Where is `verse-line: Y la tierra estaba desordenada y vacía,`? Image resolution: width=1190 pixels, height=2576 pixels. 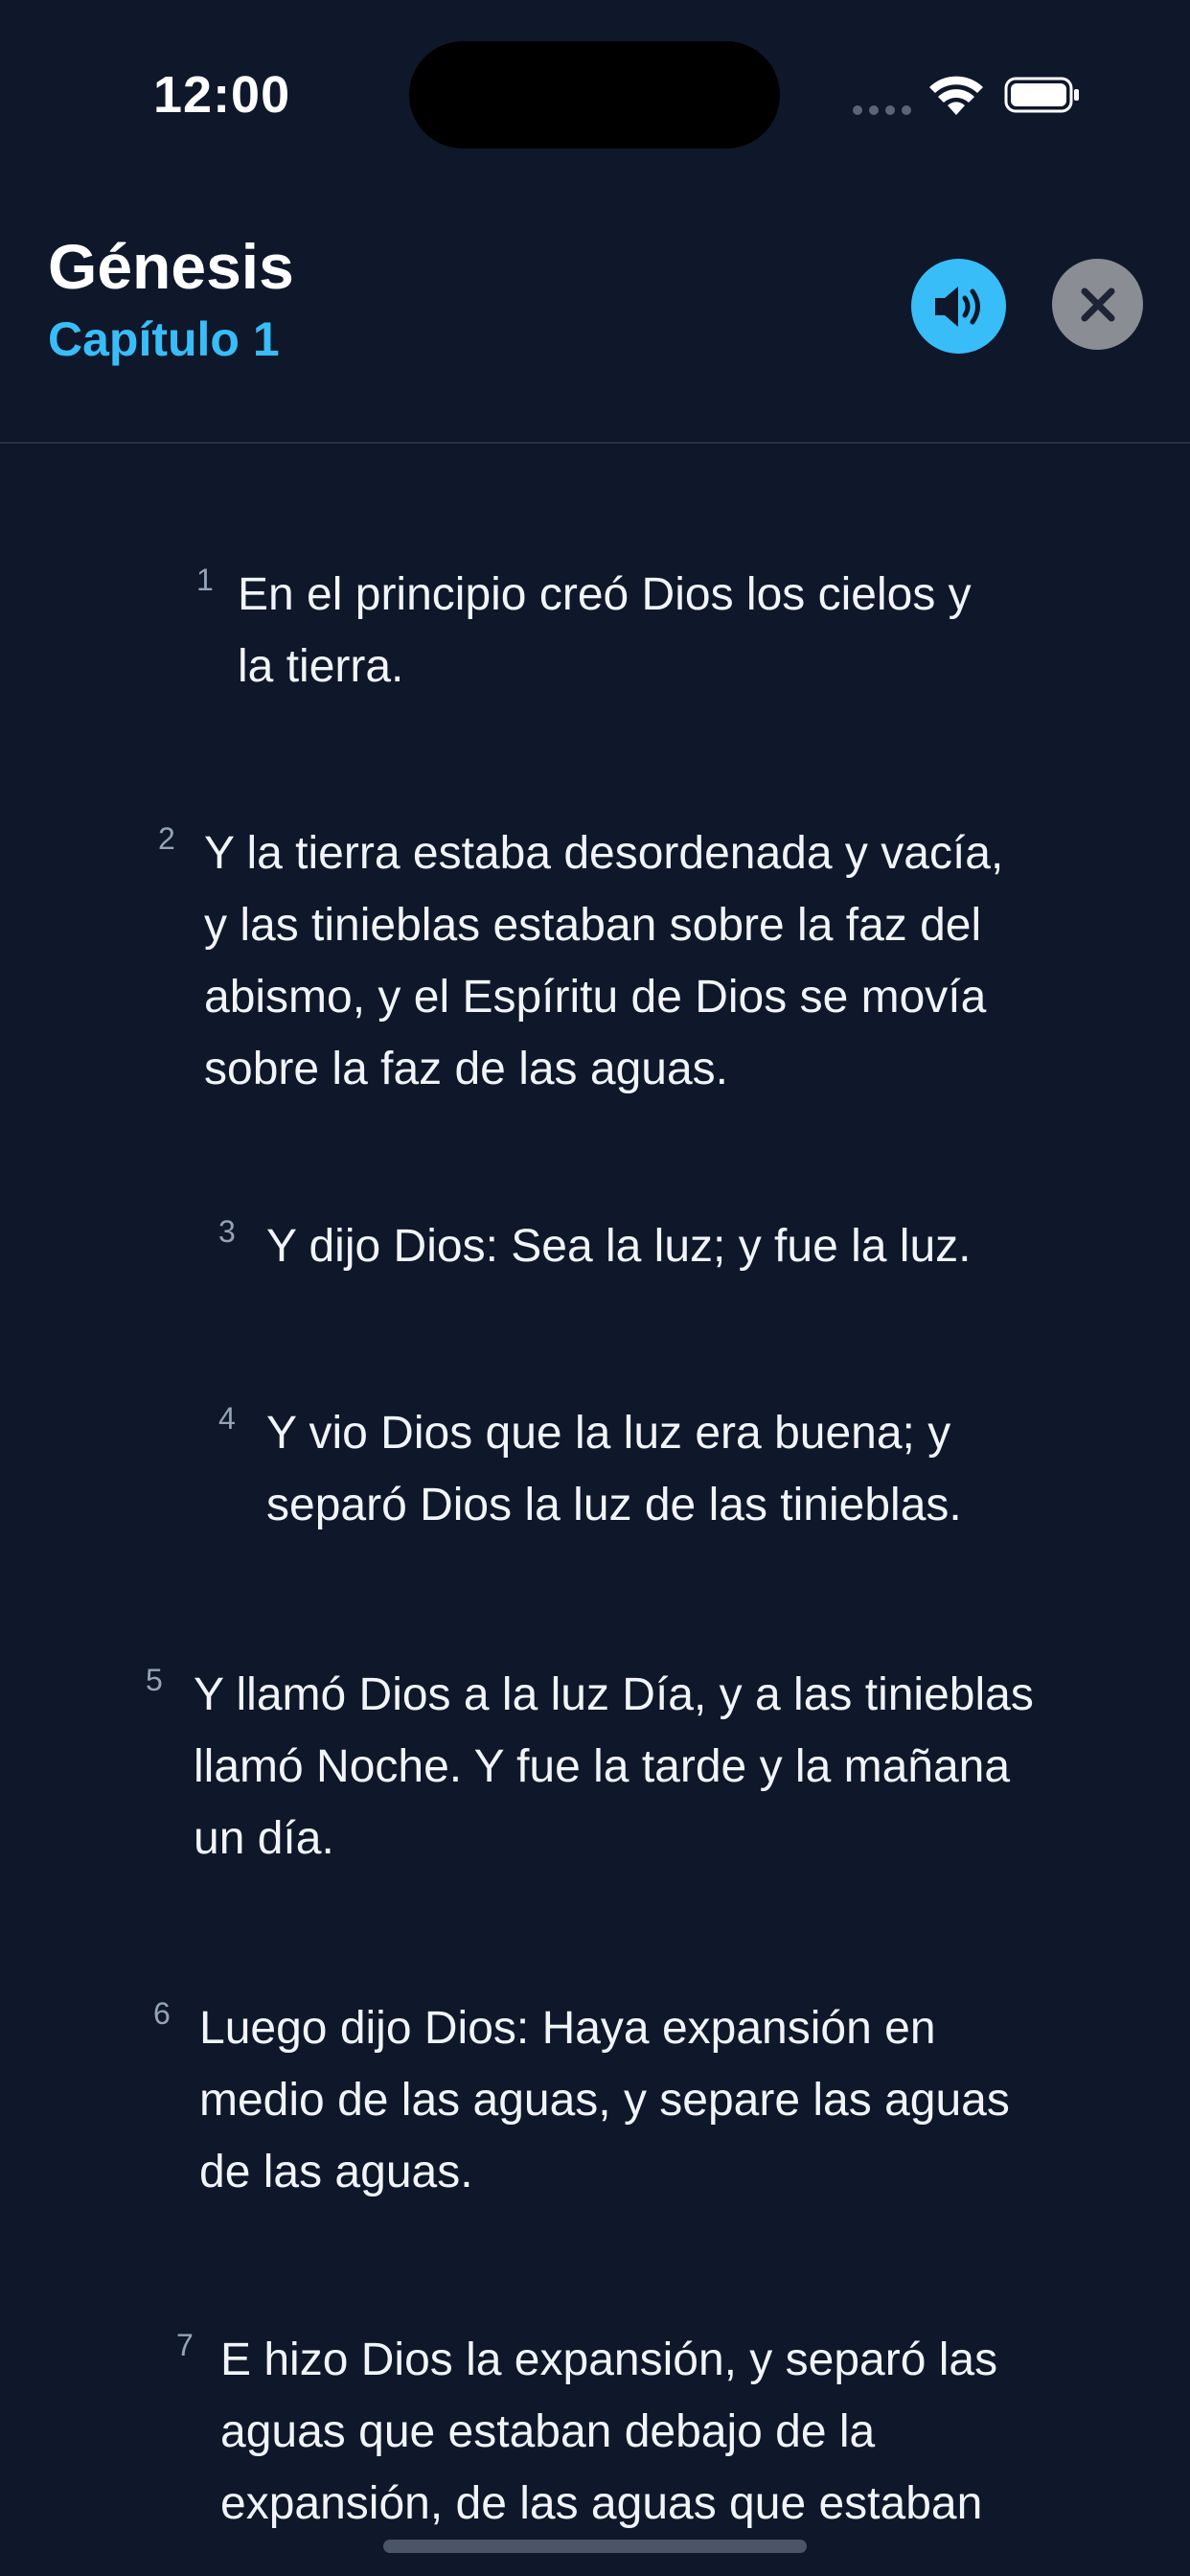
verse-line: Y la tierra estaba desordenada y vacía, is located at coordinates (604, 853).